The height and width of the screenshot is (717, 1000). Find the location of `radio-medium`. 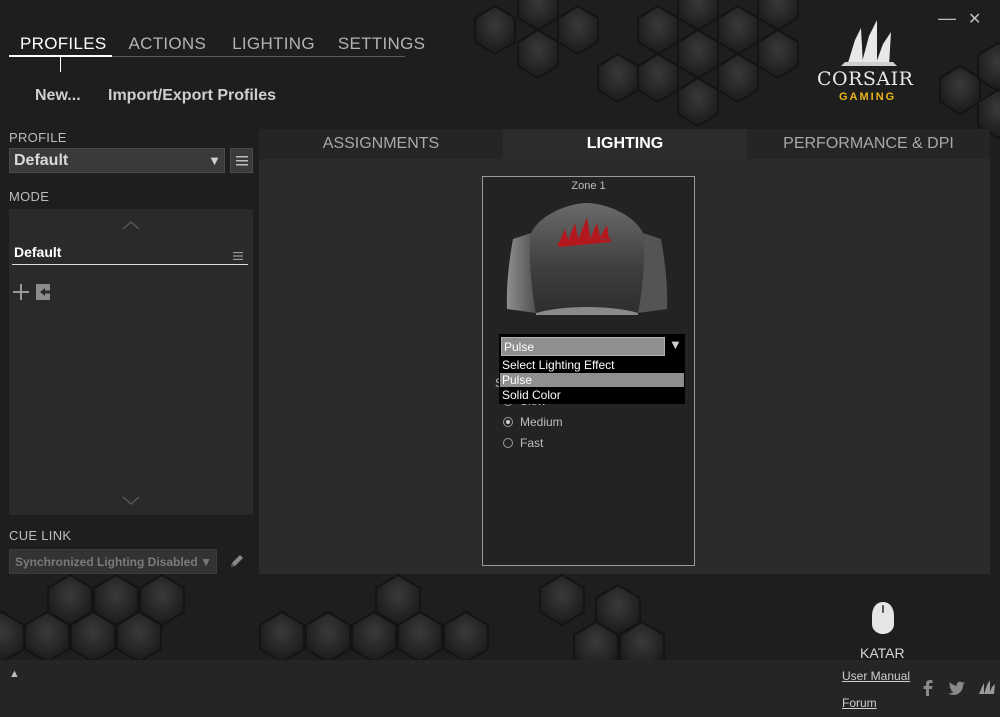

radio-medium is located at coordinates (508, 422).